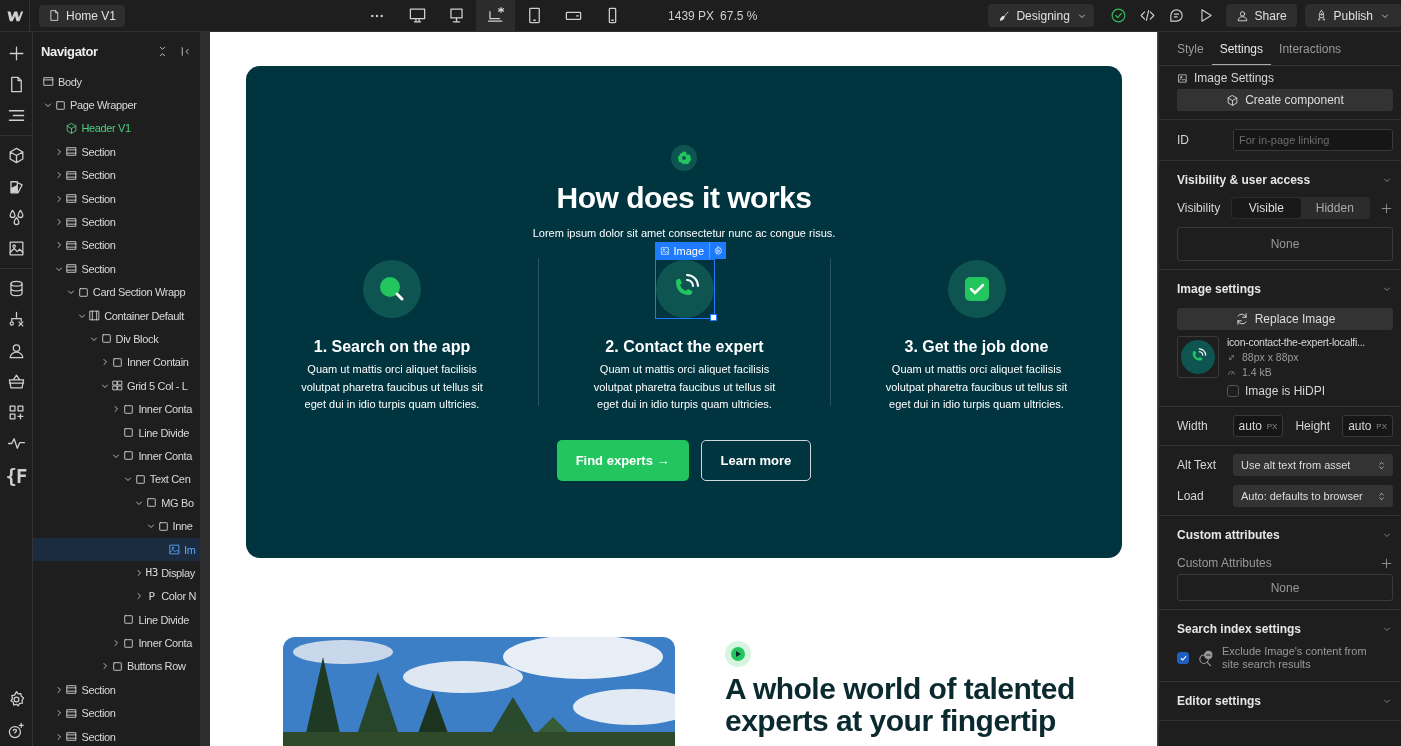  I want to click on tree-item: Buttons Row, so click(110, 666).